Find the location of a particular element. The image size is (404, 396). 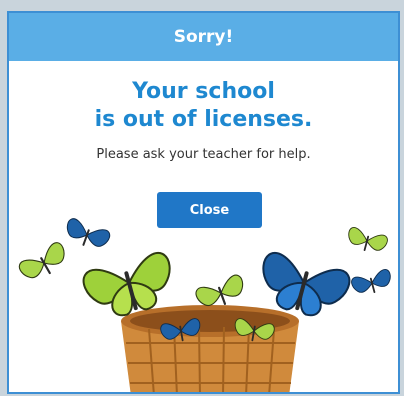

dialog-message: Please ask your teacher for help. is located at coordinates (203, 154).